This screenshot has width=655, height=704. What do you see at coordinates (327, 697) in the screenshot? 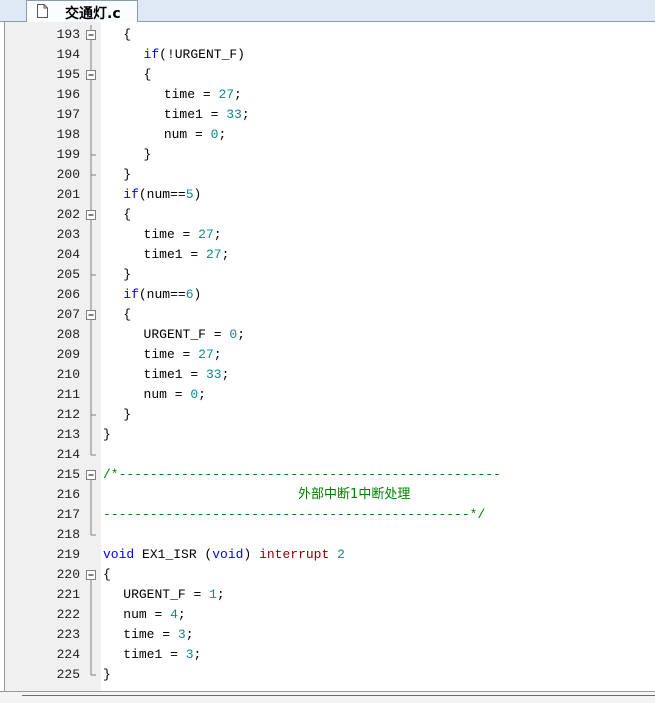
I see `horizontal-scrollbar` at bounding box center [327, 697].